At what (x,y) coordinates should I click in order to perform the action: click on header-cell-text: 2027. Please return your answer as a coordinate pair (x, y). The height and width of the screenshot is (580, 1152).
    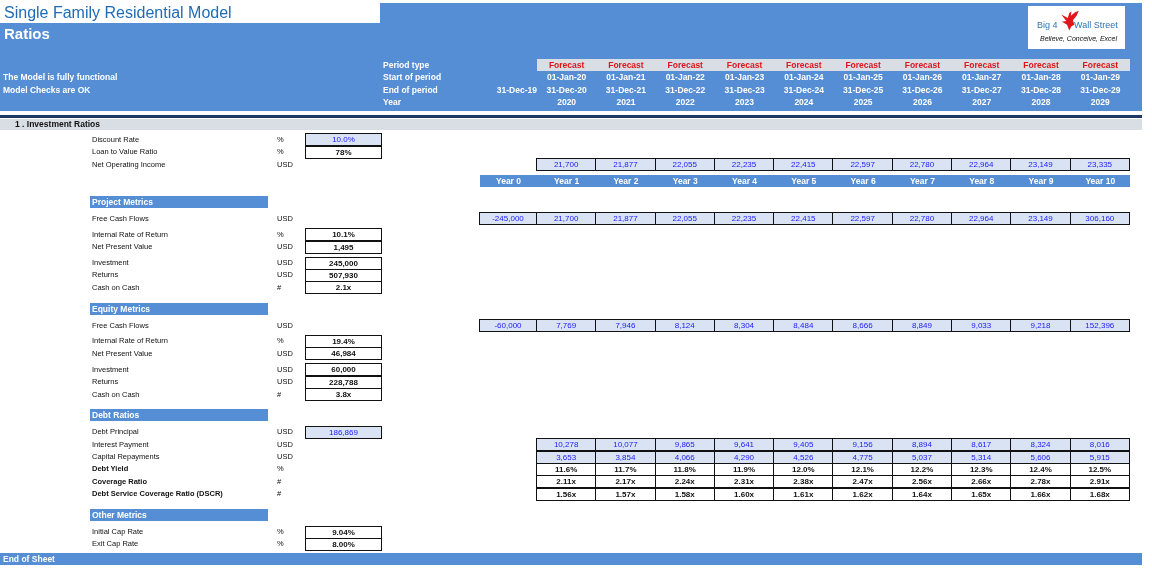
    Looking at the image, I should click on (982, 102).